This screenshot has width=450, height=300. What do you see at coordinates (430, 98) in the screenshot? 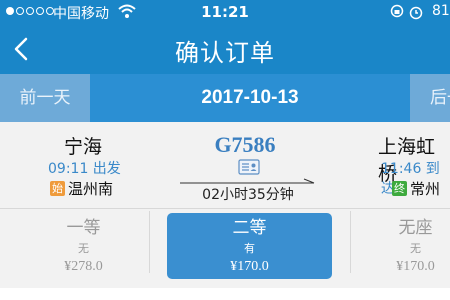
I see `next-day-button: 后一` at bounding box center [430, 98].